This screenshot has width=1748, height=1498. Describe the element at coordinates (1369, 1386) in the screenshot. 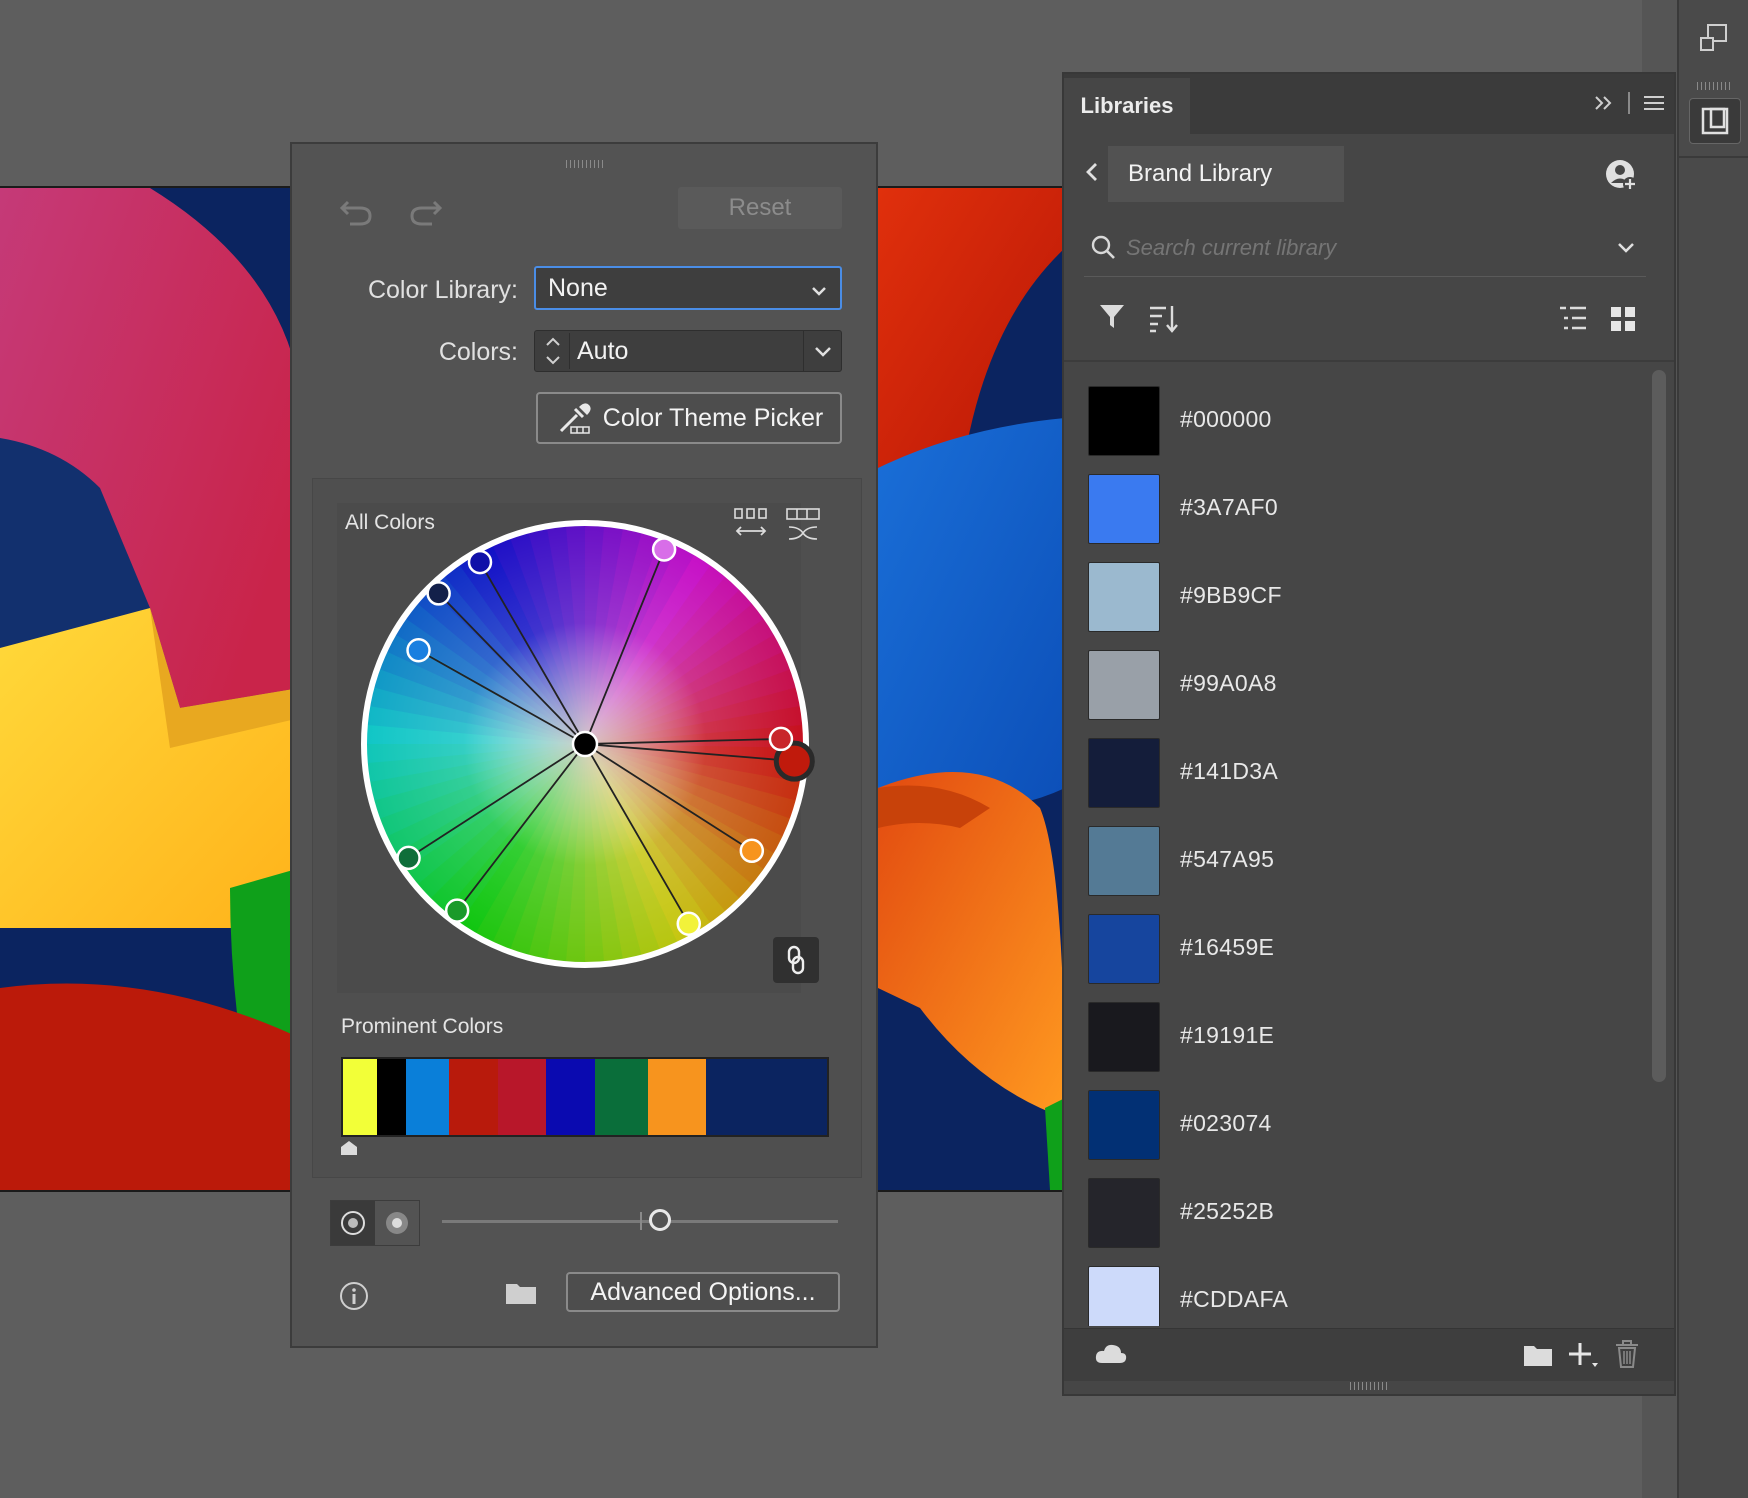

I see `panel-resize-grip` at that location.